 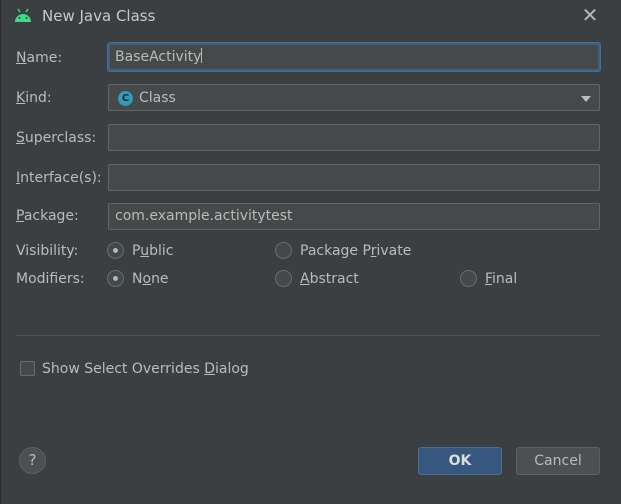 What do you see at coordinates (586, 99) in the screenshot?
I see `chevron-down-icon` at bounding box center [586, 99].